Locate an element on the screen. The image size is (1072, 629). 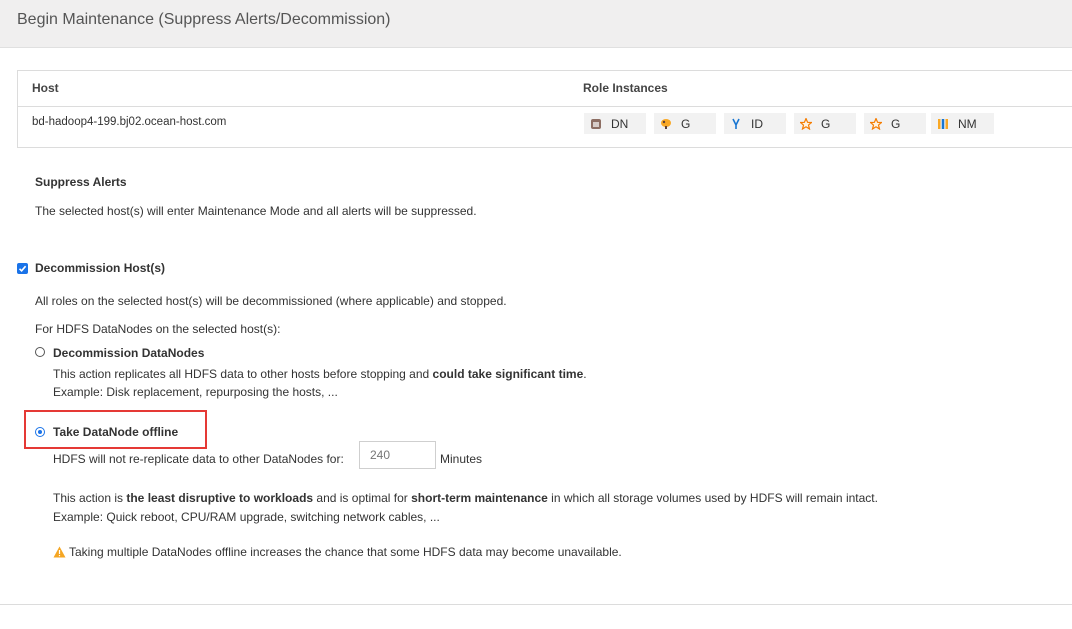
role-chip-nodemanager: NM is located at coordinates (962, 123).